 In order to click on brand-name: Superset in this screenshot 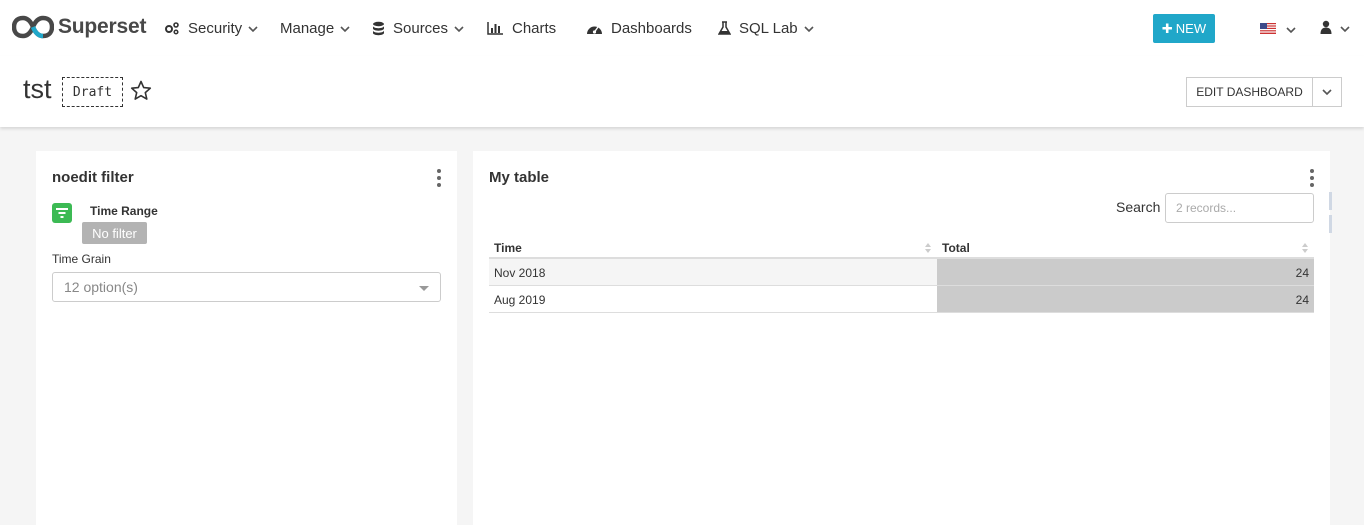, I will do `click(102, 26)`.